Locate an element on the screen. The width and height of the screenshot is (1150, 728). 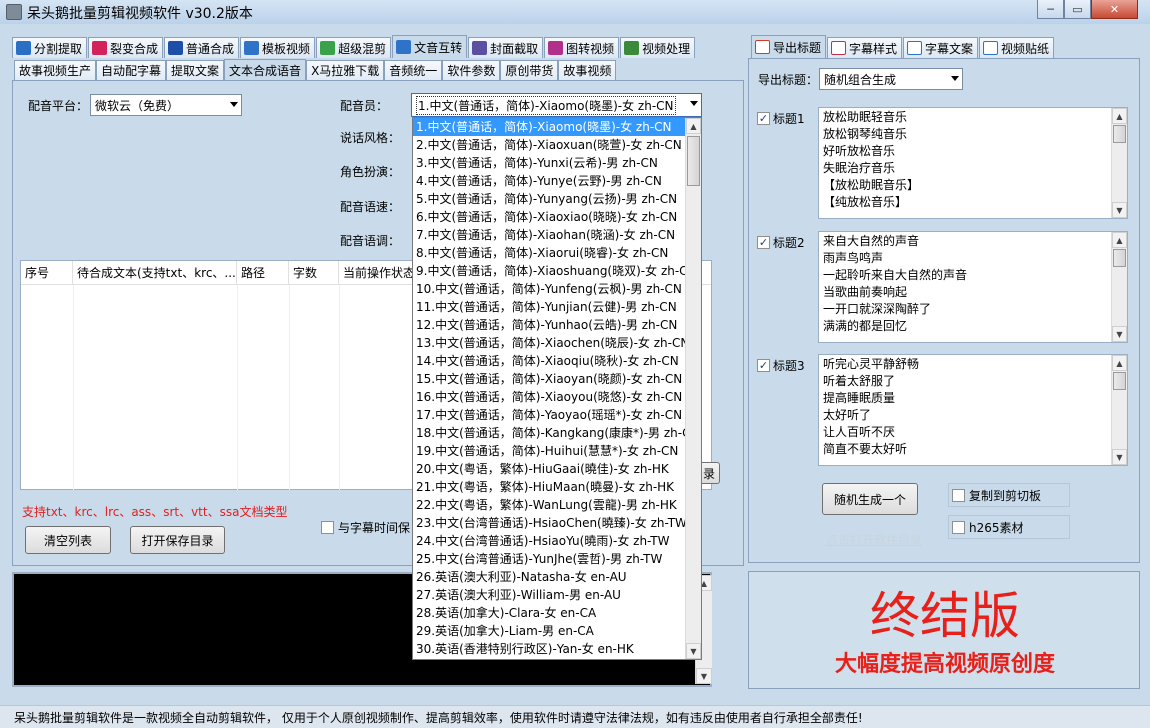
tab-sub-7: 原创带货 is located at coordinates (529, 70).